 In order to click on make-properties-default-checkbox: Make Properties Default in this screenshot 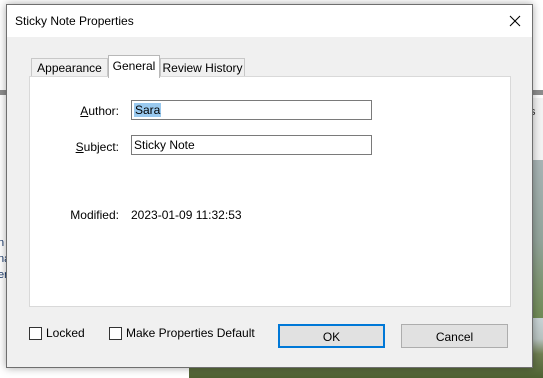, I will do `click(182, 333)`.